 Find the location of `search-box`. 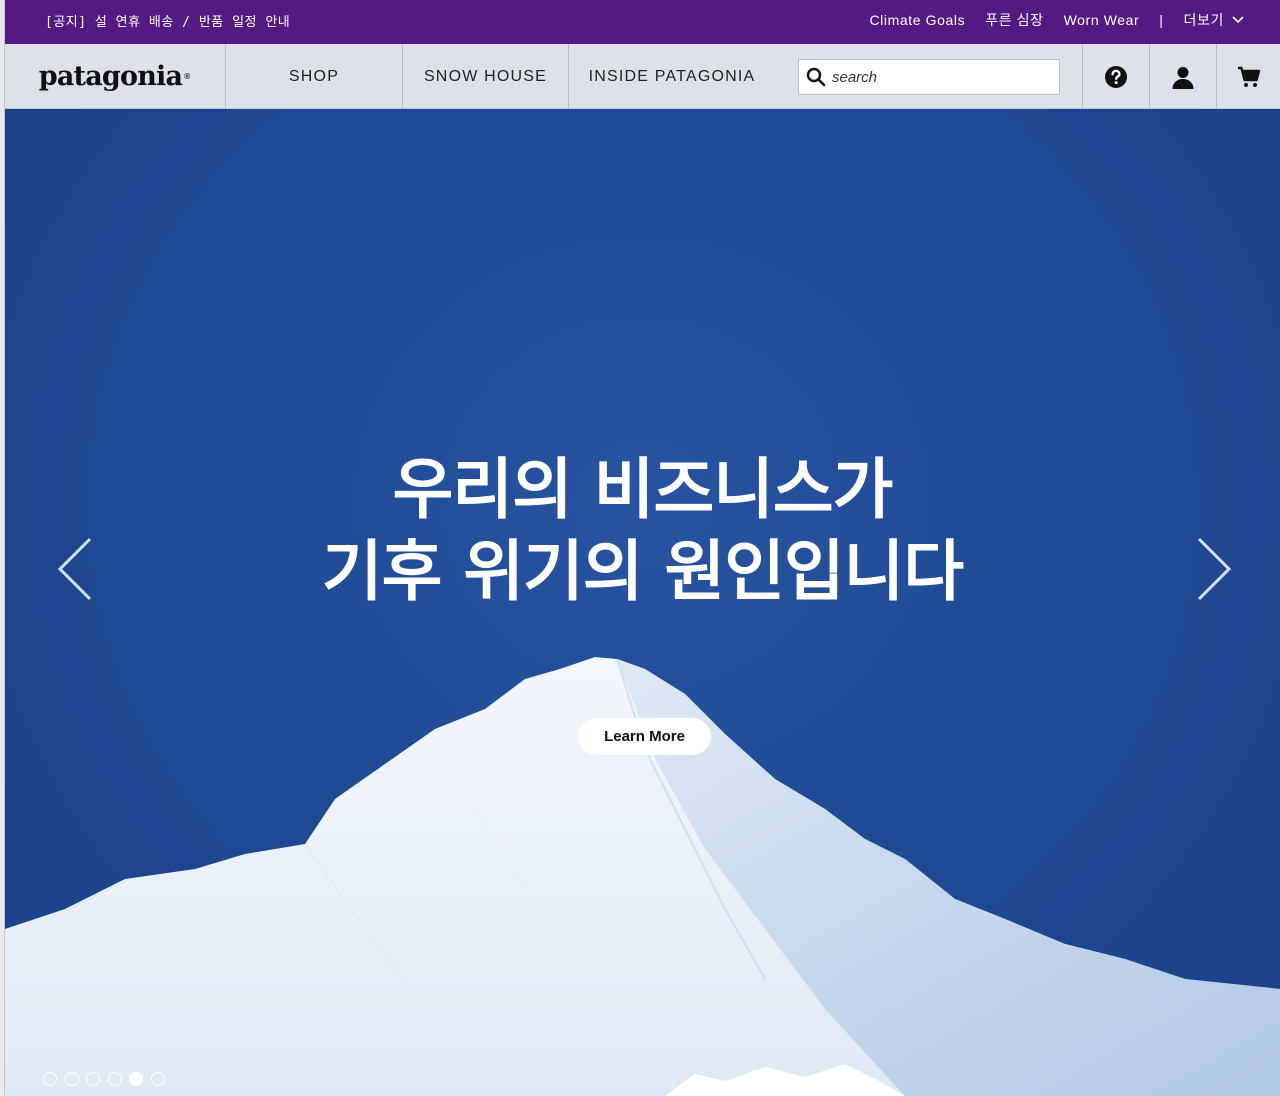

search-box is located at coordinates (929, 77).